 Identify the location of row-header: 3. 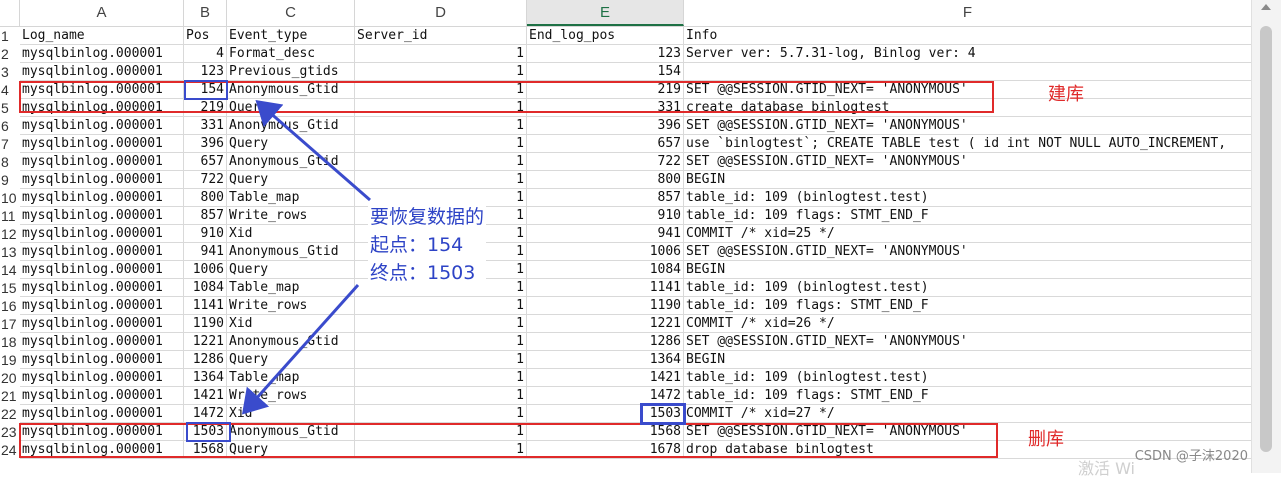
(10, 72).